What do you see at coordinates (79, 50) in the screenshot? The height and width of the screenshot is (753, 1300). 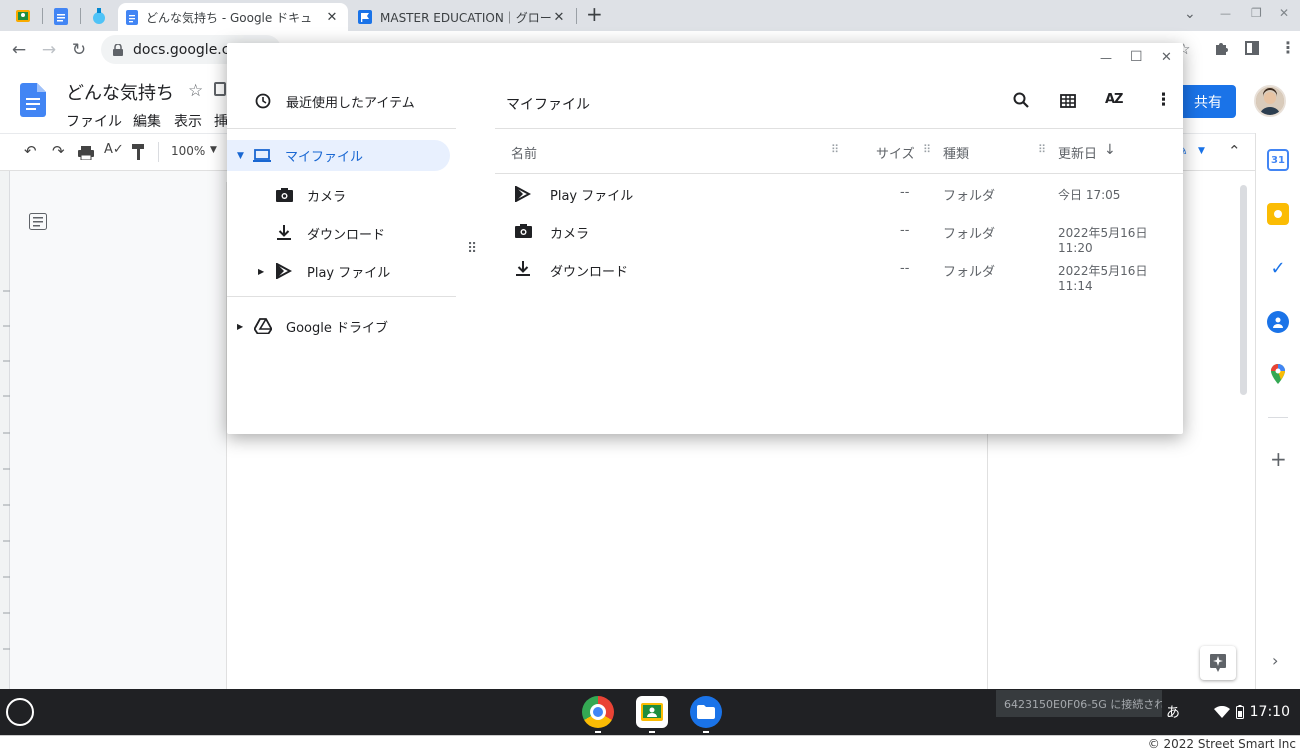 I see `reload-icon: ↻` at bounding box center [79, 50].